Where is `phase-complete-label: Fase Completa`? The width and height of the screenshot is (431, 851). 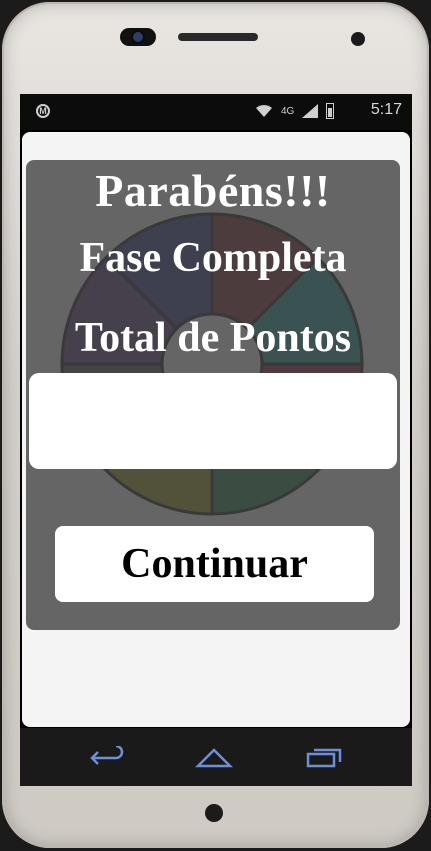
phase-complete-label: Fase Completa is located at coordinates (213, 258).